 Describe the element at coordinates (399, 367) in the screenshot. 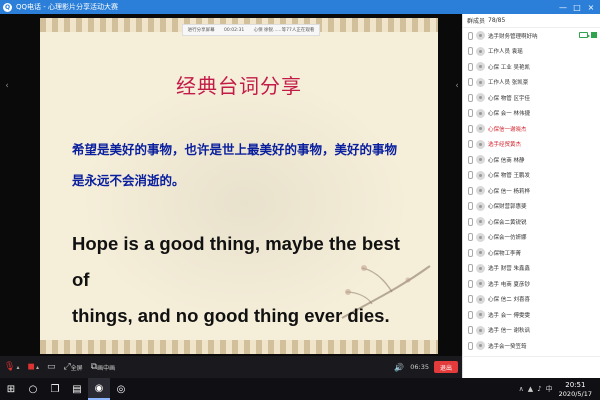

I see `volume-icon: 🔊` at that location.